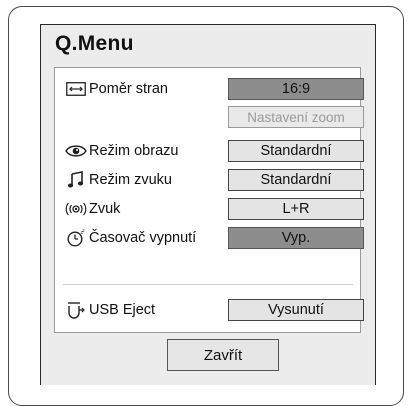 Image resolution: width=414 pixels, height=406 pixels. I want to click on sleep-timer-label: Časovač vypnutí, so click(143, 238).